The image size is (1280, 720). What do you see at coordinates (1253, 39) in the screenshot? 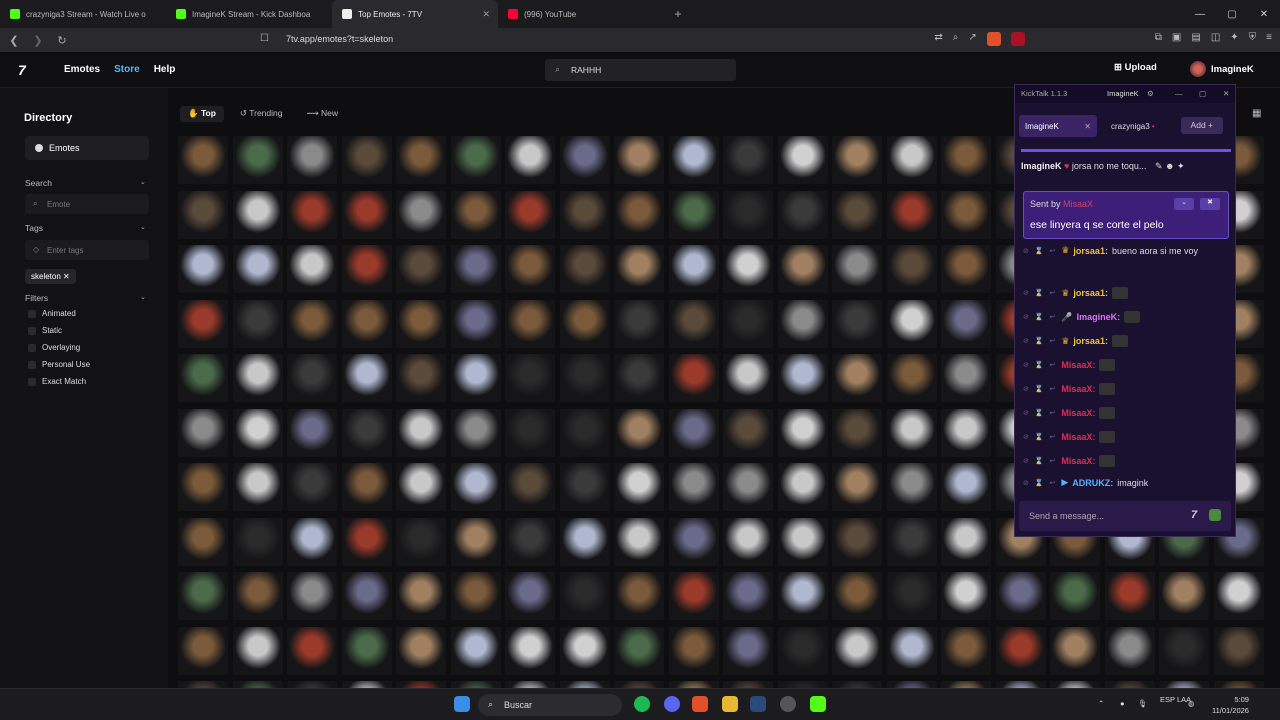
I see `vpn-icon: ⛨` at bounding box center [1253, 39].